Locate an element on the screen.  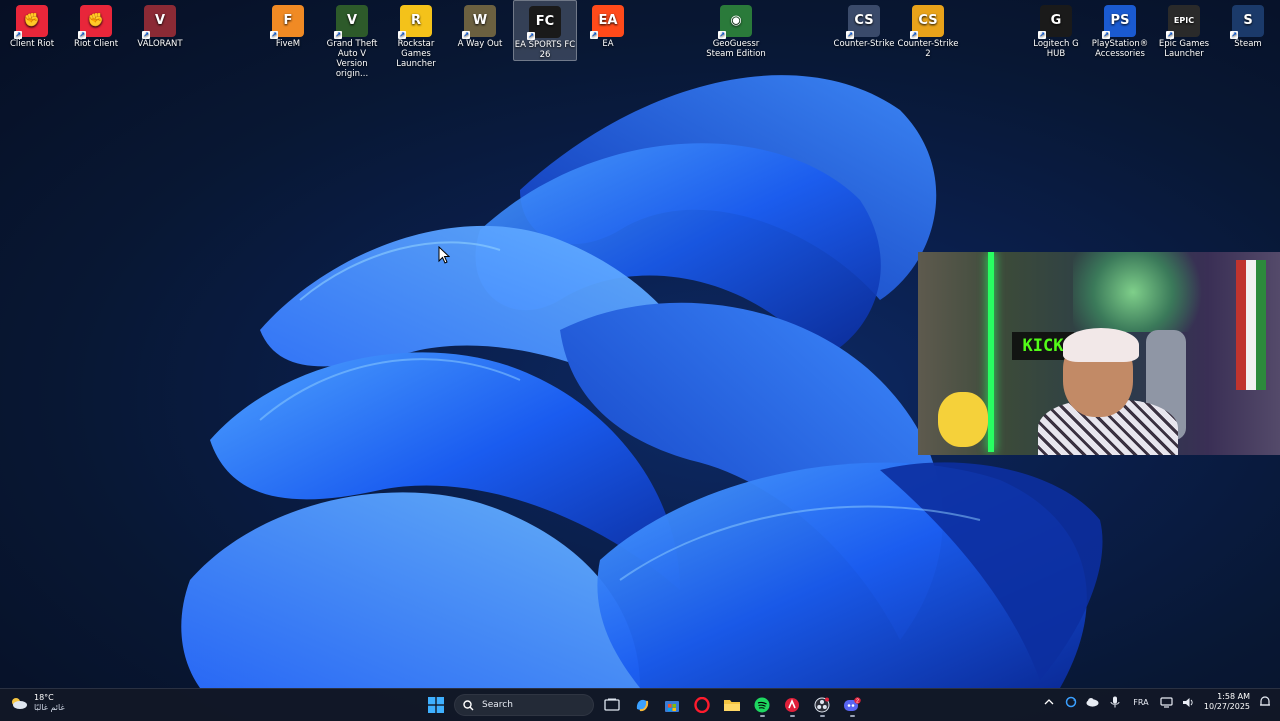
desktop-icon-label: Riot Client is located at coordinates (96, 44).